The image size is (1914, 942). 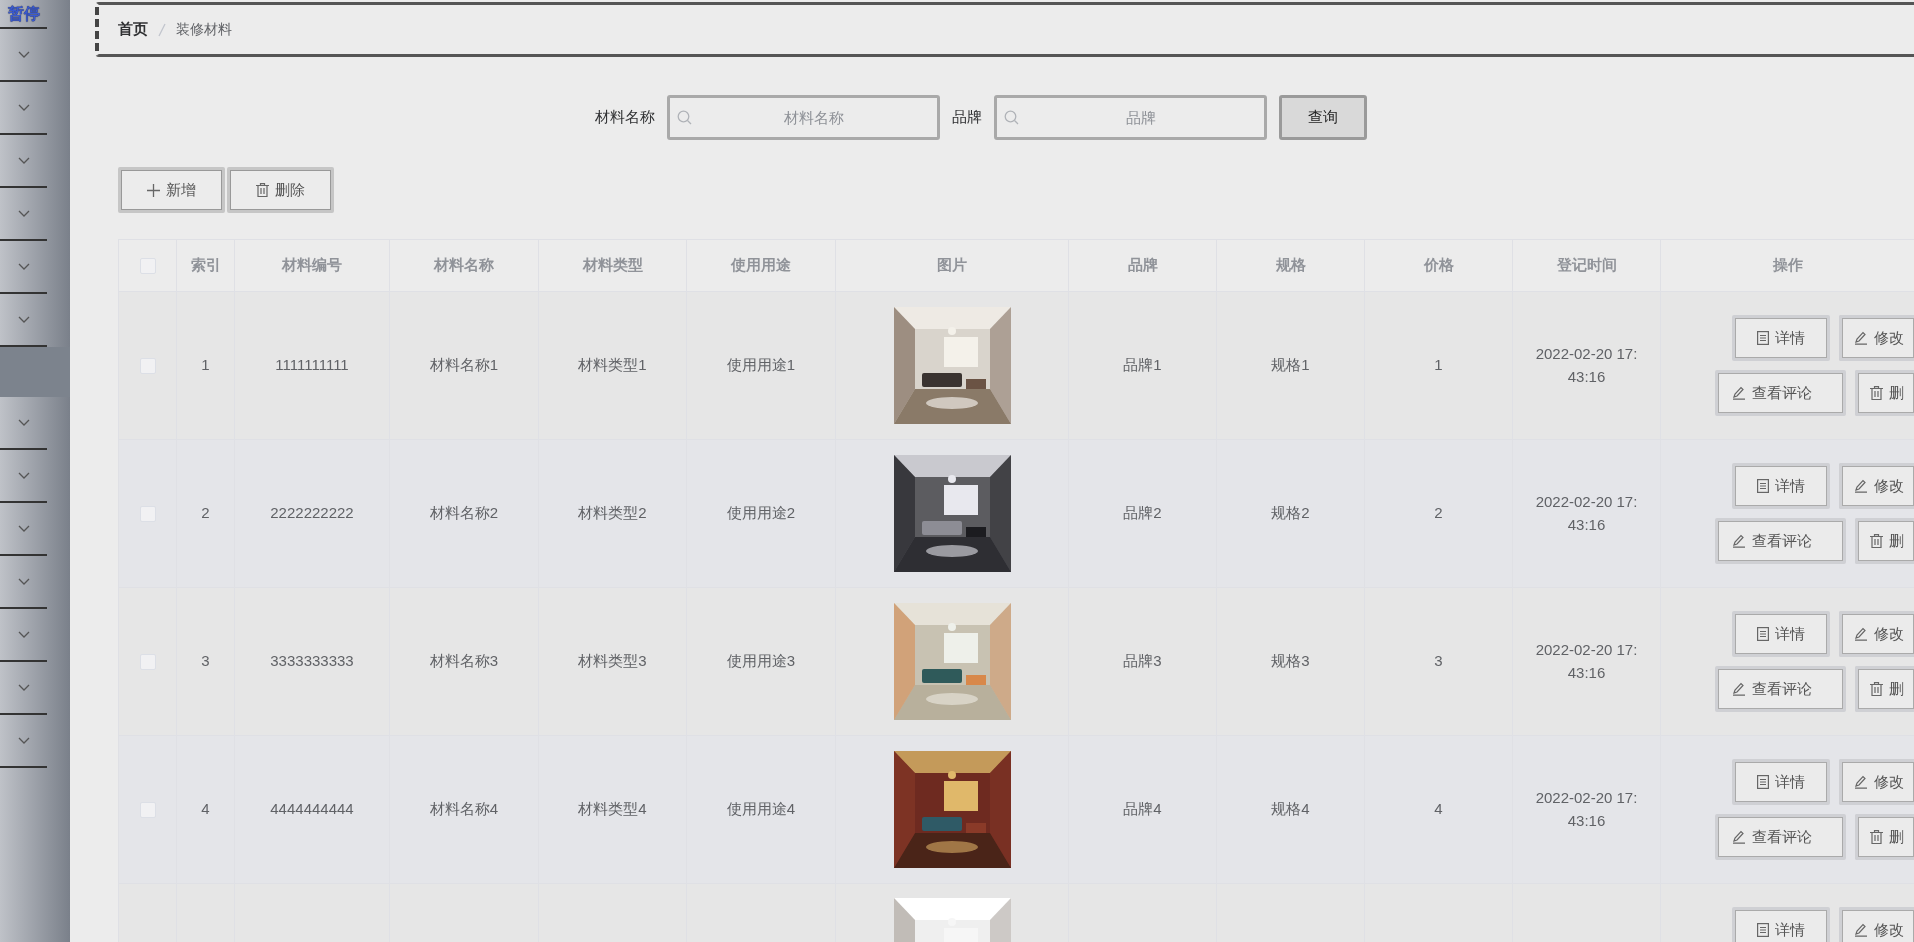 What do you see at coordinates (171, 190) in the screenshot?
I see `add-button: 新增` at bounding box center [171, 190].